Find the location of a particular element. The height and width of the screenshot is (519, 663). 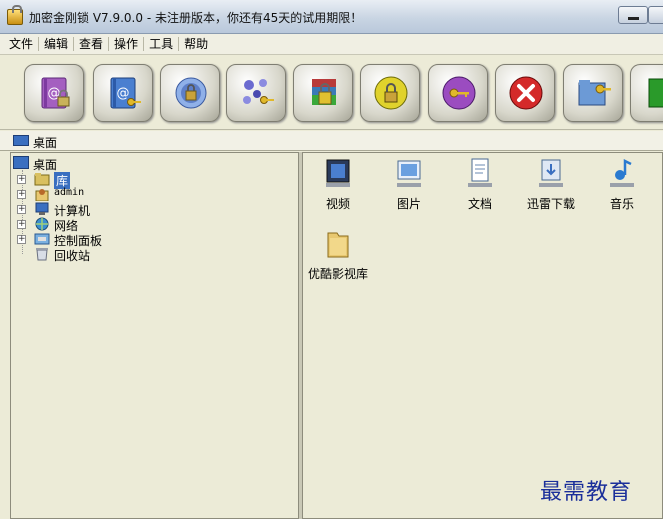

picture-library-icon is located at coordinates (409, 173).